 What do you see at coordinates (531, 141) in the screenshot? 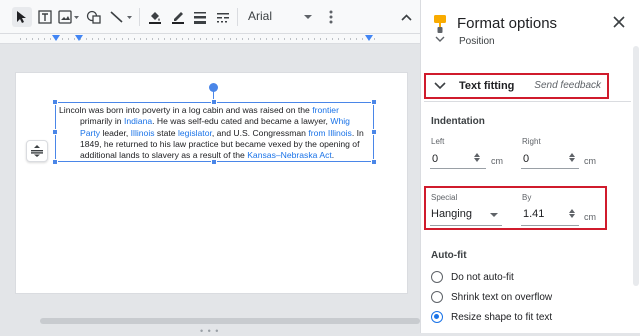
I see `indent-right-label: Right` at bounding box center [531, 141].